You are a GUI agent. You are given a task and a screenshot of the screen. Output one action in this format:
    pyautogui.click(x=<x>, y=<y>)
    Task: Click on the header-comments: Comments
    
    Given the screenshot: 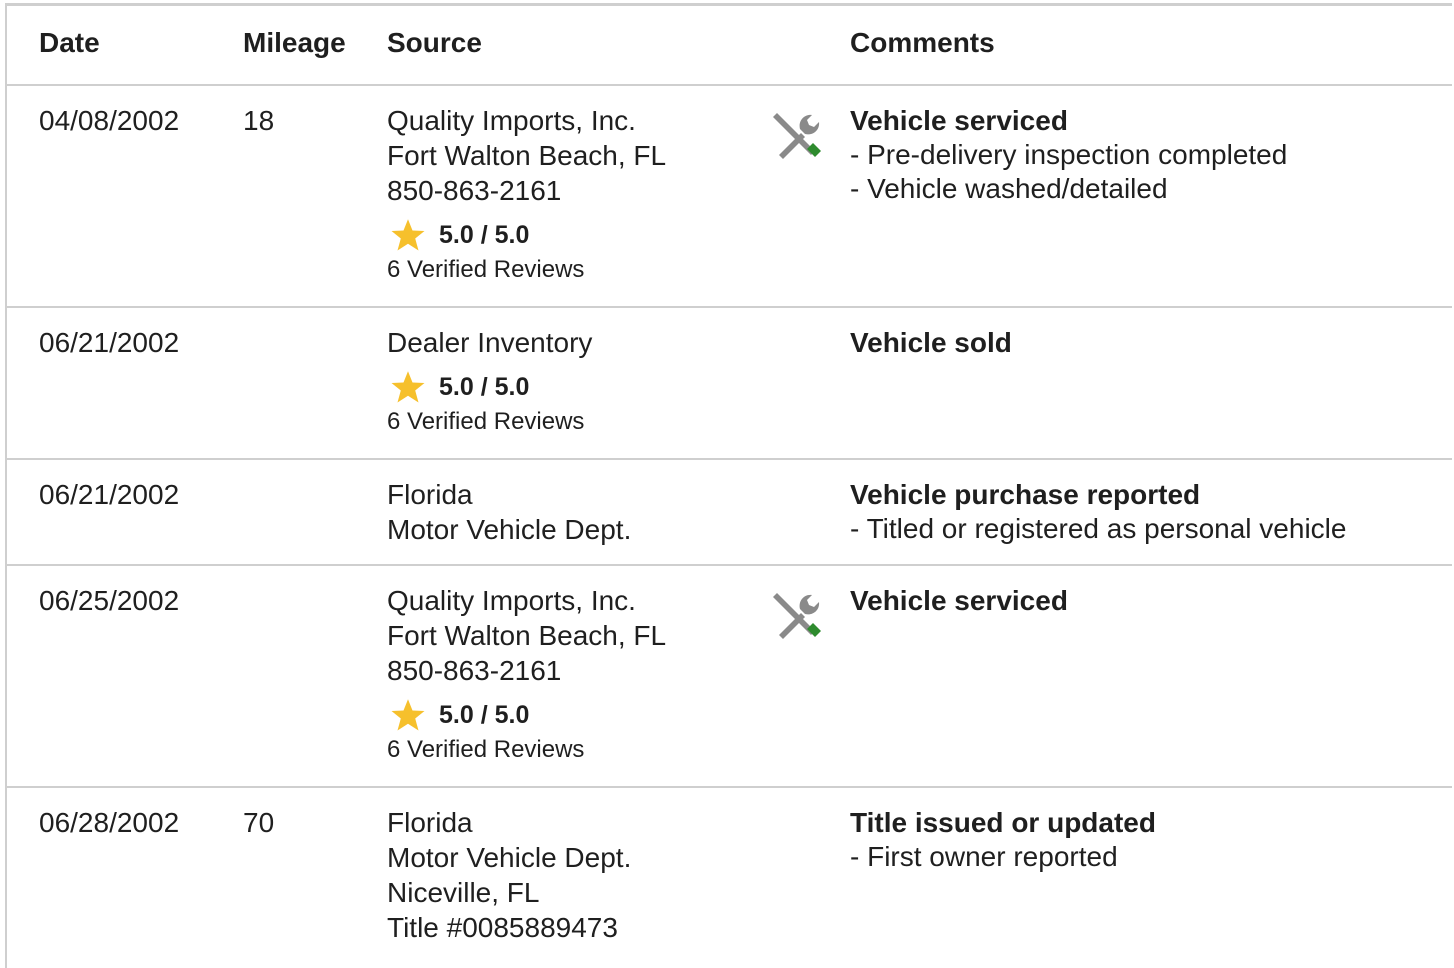 What is the action you would take?
    pyautogui.click(x=922, y=42)
    